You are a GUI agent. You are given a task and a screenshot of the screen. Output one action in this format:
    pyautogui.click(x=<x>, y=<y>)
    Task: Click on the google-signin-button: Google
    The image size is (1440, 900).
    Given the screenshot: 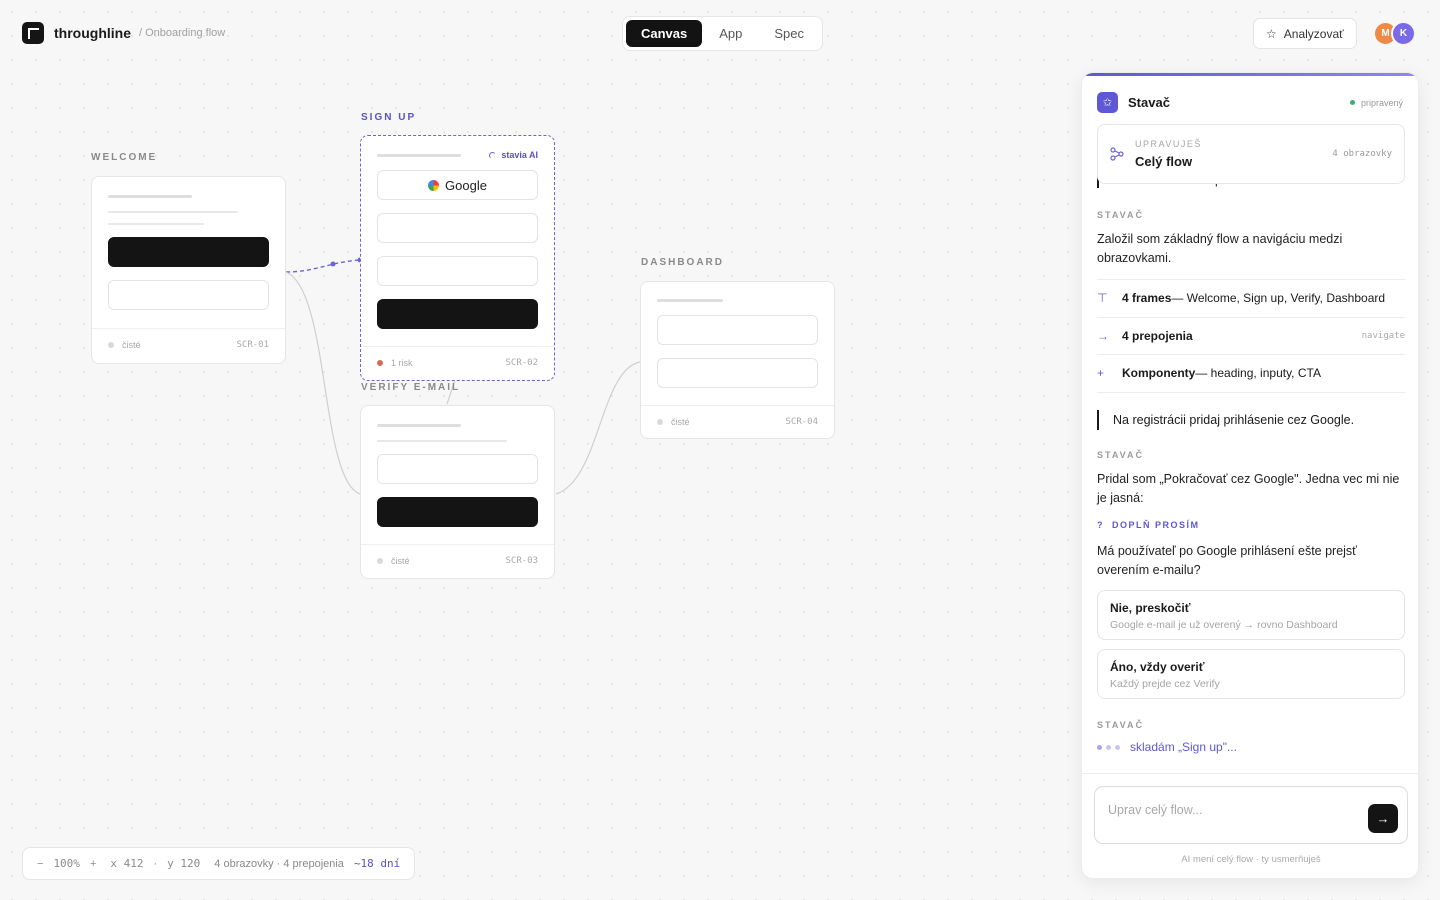 What is the action you would take?
    pyautogui.click(x=457, y=185)
    